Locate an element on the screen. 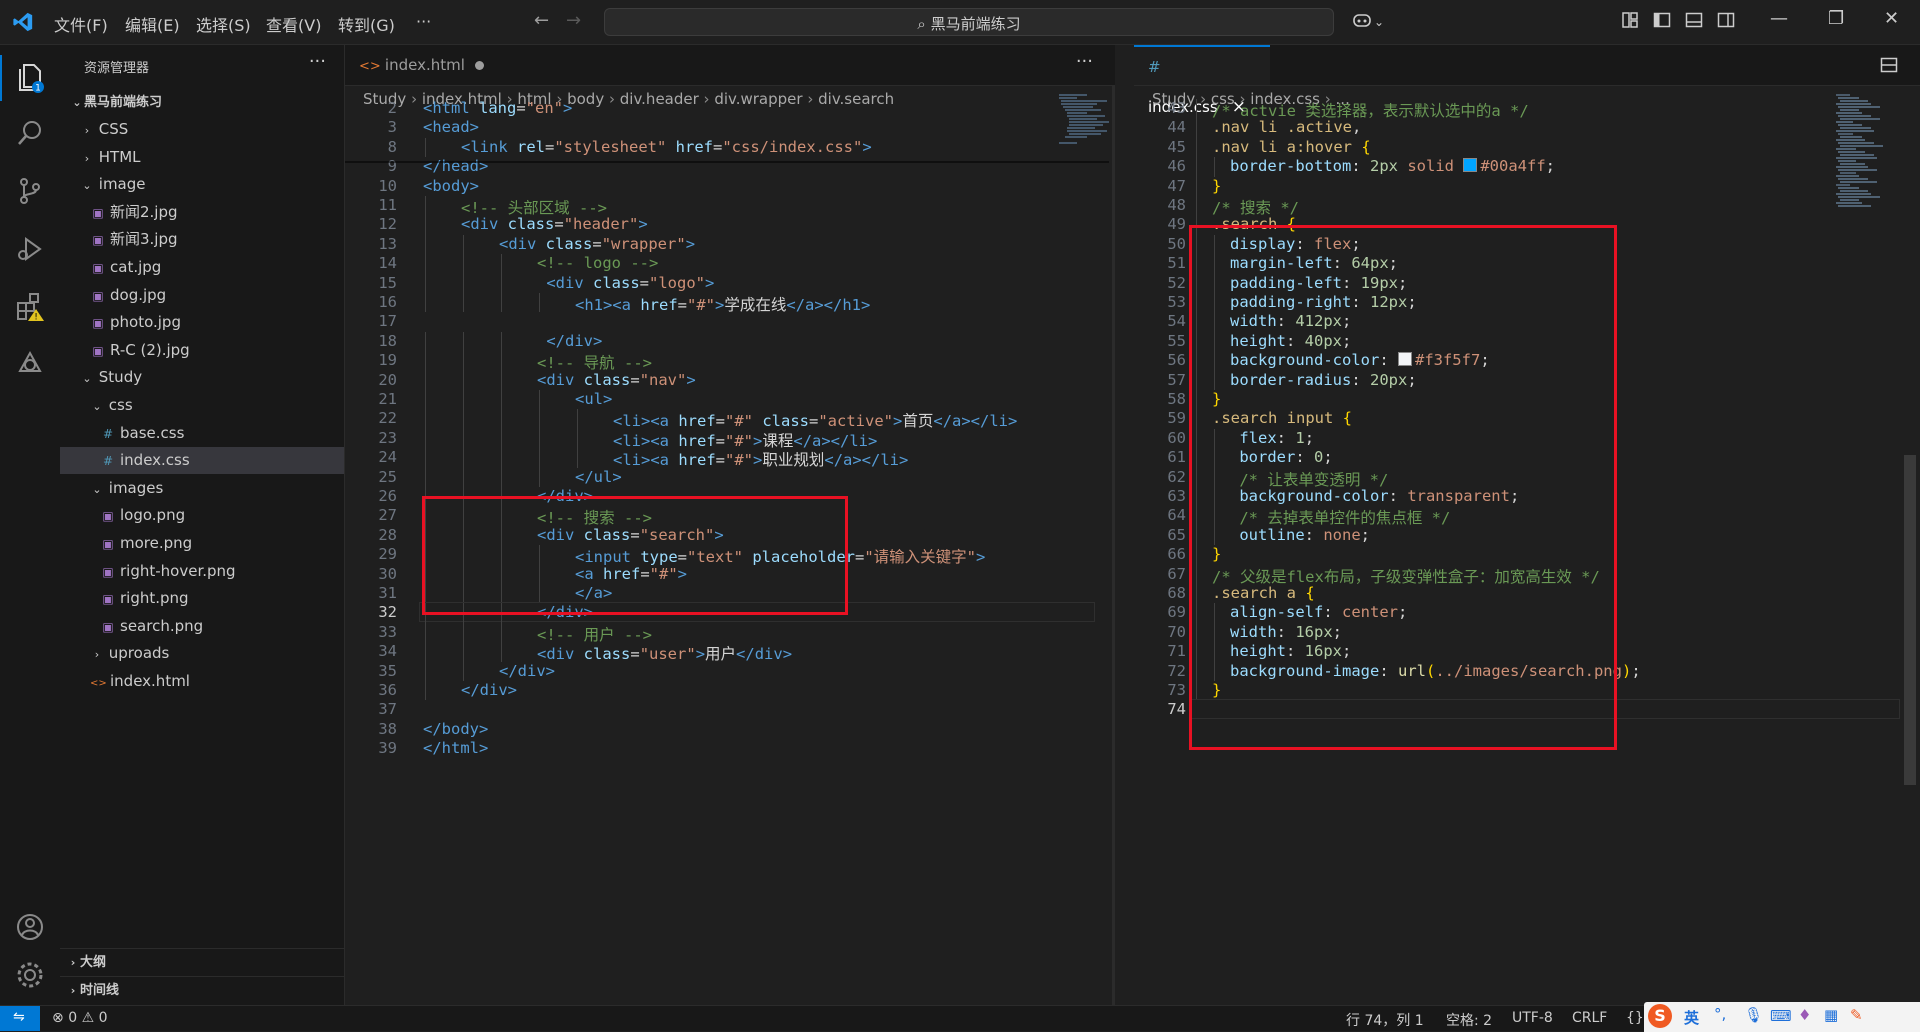 The height and width of the screenshot is (1032, 1920). tree-item: ▣ right.png is located at coordinates (202, 598).